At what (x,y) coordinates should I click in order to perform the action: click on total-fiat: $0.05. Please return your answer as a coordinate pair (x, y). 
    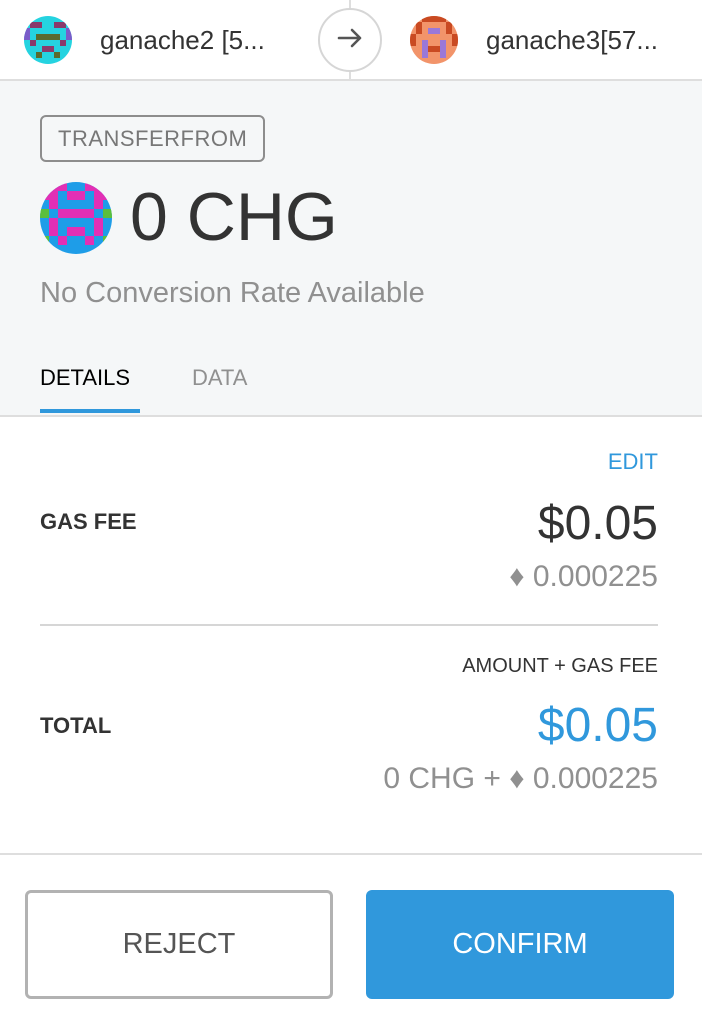
    Looking at the image, I should click on (597, 725).